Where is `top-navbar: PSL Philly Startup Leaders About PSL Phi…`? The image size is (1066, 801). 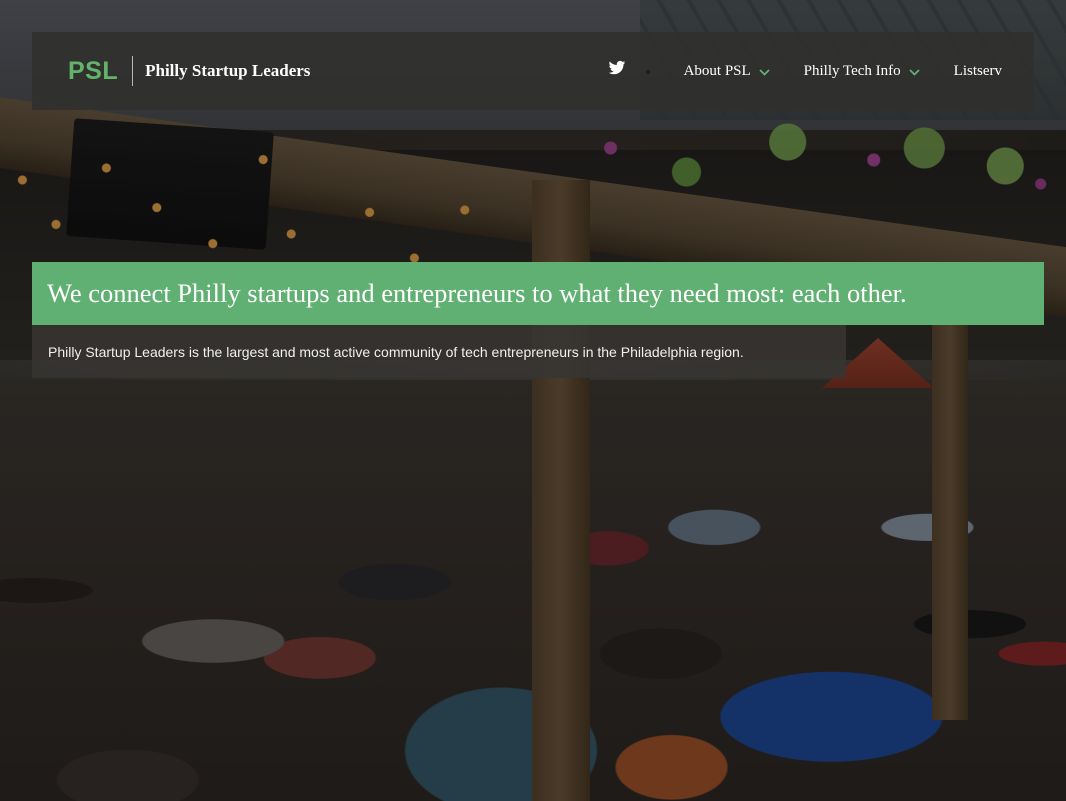 top-navbar: PSL Philly Startup Leaders About PSL Phi… is located at coordinates (533, 71).